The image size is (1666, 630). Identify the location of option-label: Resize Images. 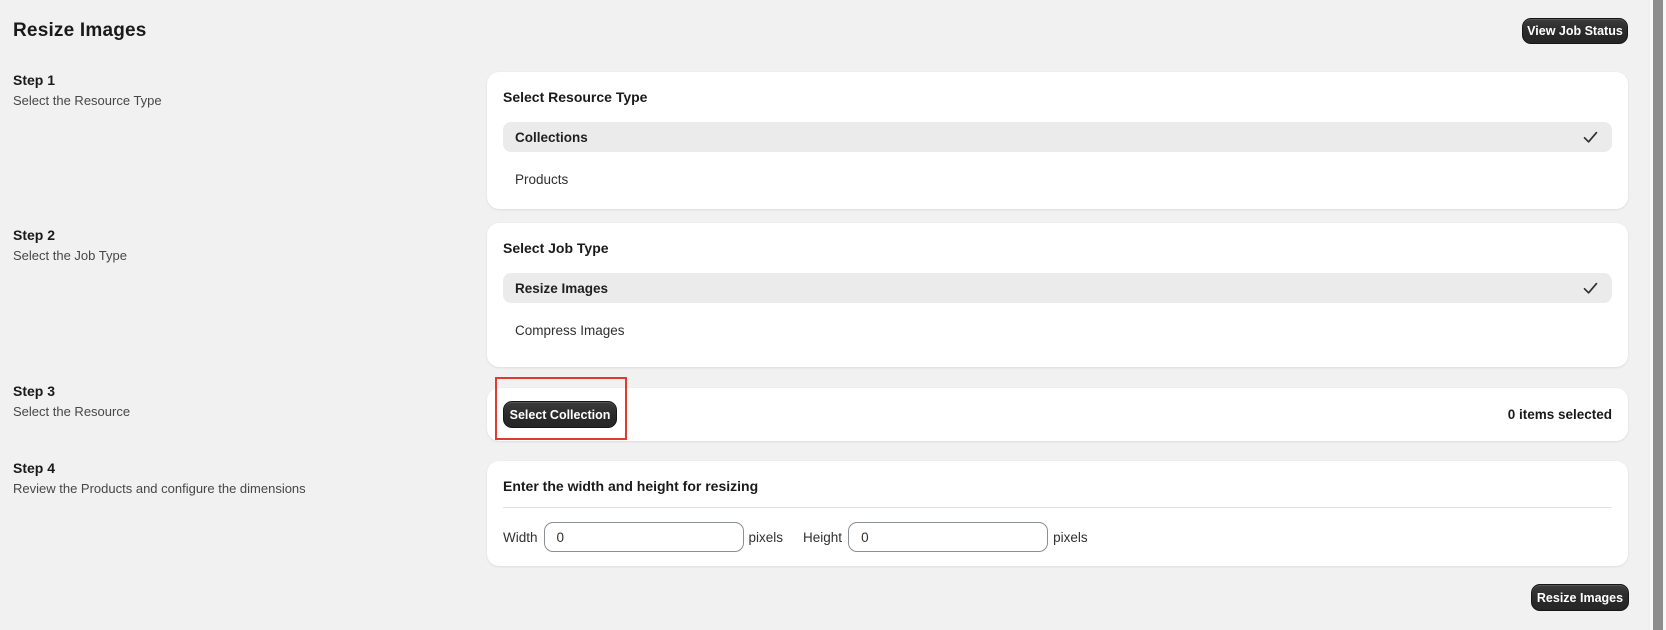
(562, 288).